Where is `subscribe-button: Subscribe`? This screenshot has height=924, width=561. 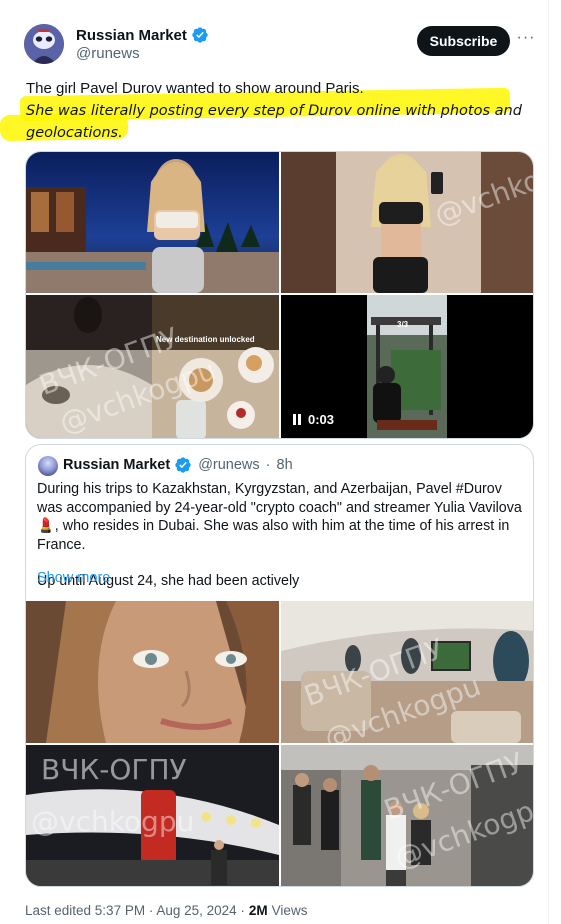
subscribe-button: Subscribe is located at coordinates (463, 41).